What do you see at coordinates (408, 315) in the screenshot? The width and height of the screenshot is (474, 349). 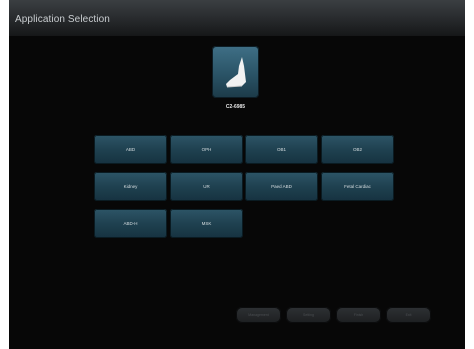 I see `exit-button: Exit` at bounding box center [408, 315].